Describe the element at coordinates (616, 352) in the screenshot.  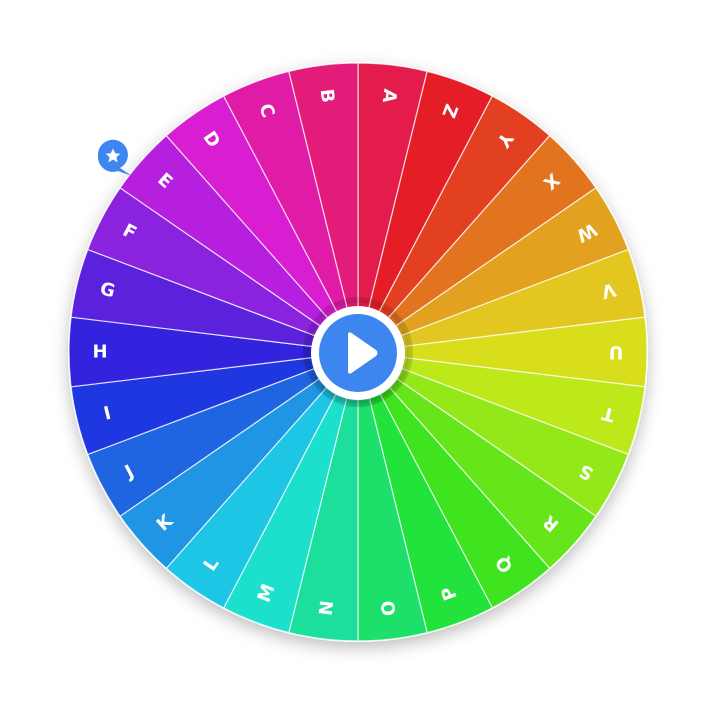
I see `wheel-label-u: U` at that location.